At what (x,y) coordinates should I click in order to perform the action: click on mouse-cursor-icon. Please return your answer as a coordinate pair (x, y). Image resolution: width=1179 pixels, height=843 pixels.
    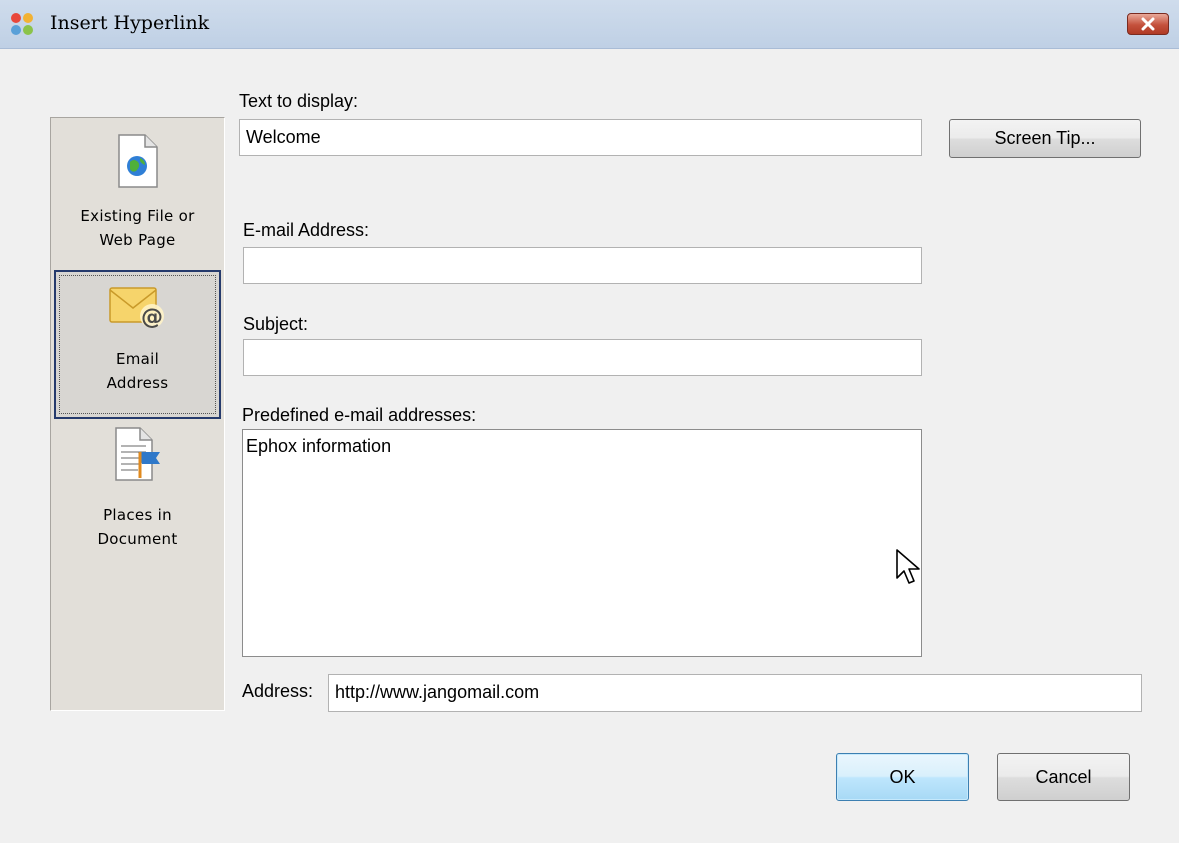
    Looking at the image, I should click on (908, 566).